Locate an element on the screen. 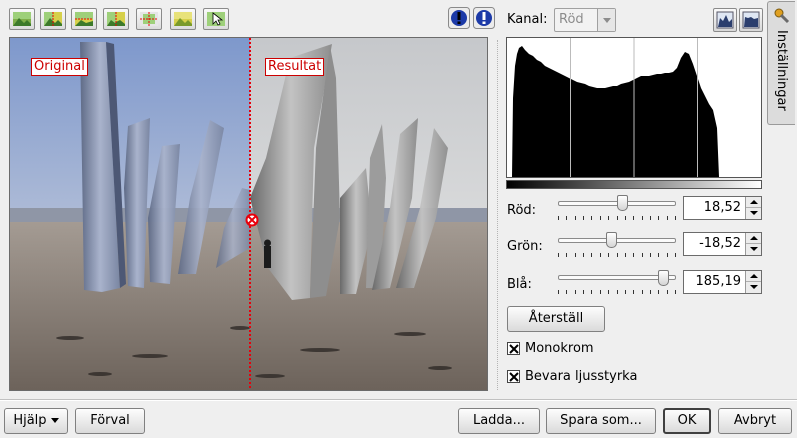 This screenshot has width=797, height=438. green-slider-ticks is located at coordinates (617, 255).